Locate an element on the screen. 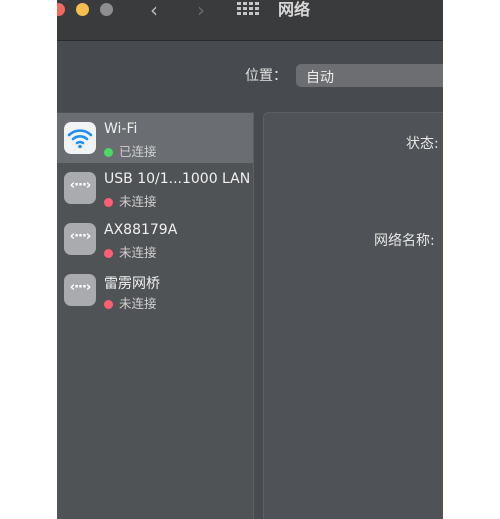 This screenshot has height=519, width=500. service-status: 已连接 is located at coordinates (130, 150).